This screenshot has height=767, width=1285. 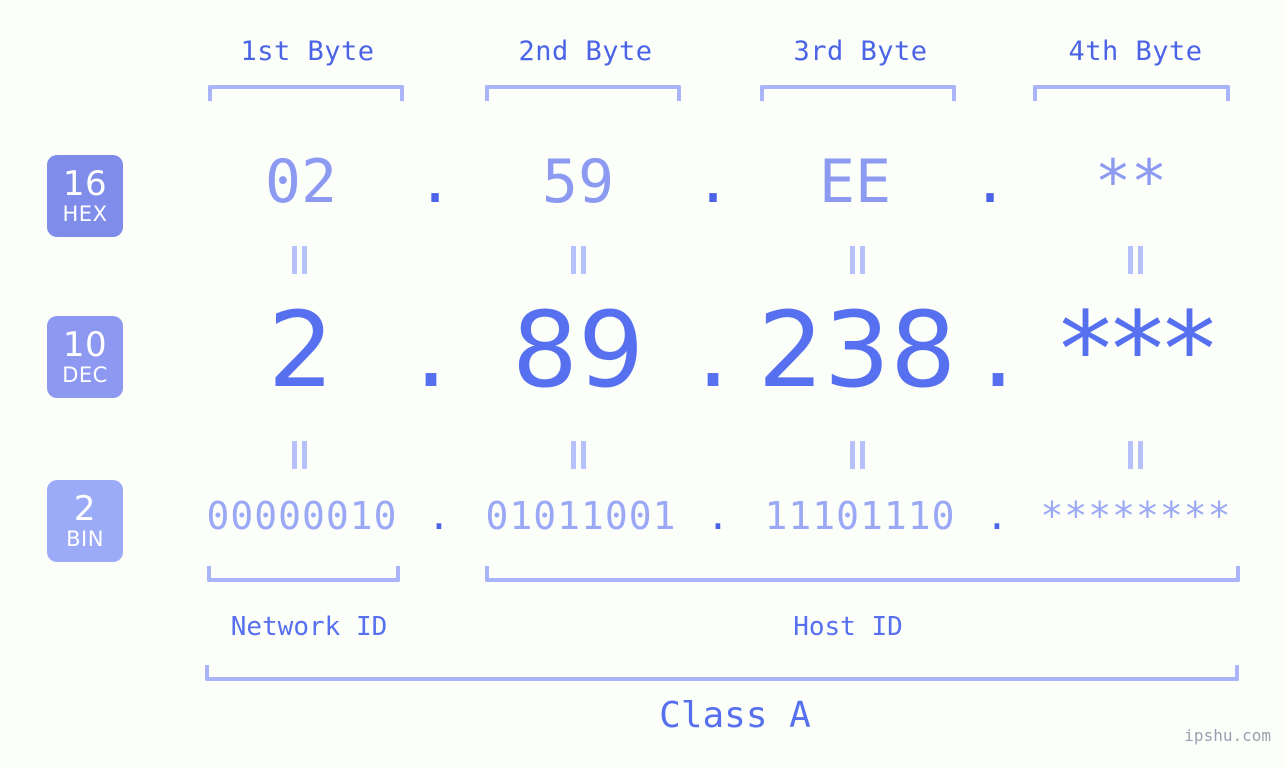 What do you see at coordinates (85, 214) in the screenshot?
I see `base-badge-hex-name: HEX` at bounding box center [85, 214].